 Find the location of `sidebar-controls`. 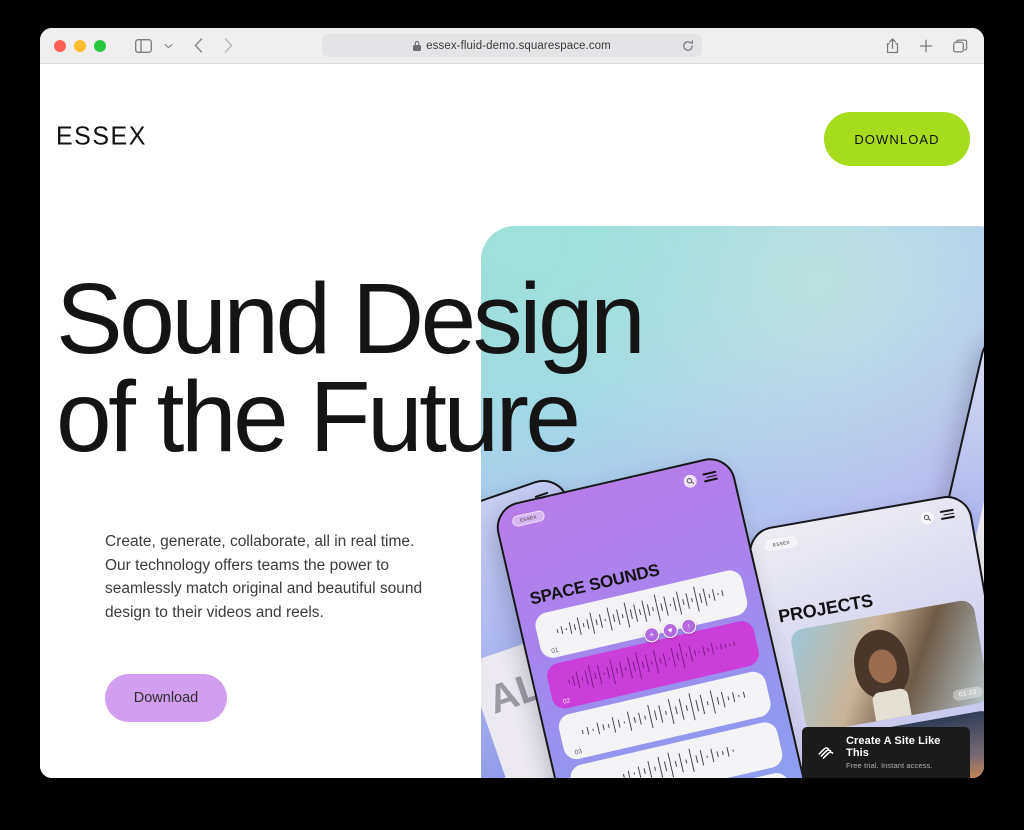

sidebar-controls is located at coordinates (153, 46).